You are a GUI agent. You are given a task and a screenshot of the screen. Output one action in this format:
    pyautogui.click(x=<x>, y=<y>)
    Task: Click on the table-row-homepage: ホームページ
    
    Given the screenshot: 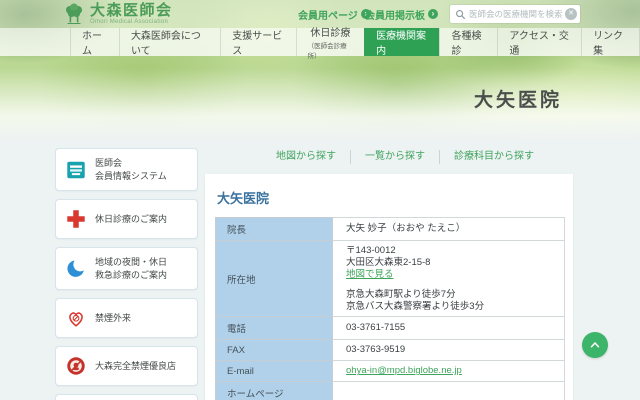 What is the action you would take?
    pyautogui.click(x=390, y=390)
    